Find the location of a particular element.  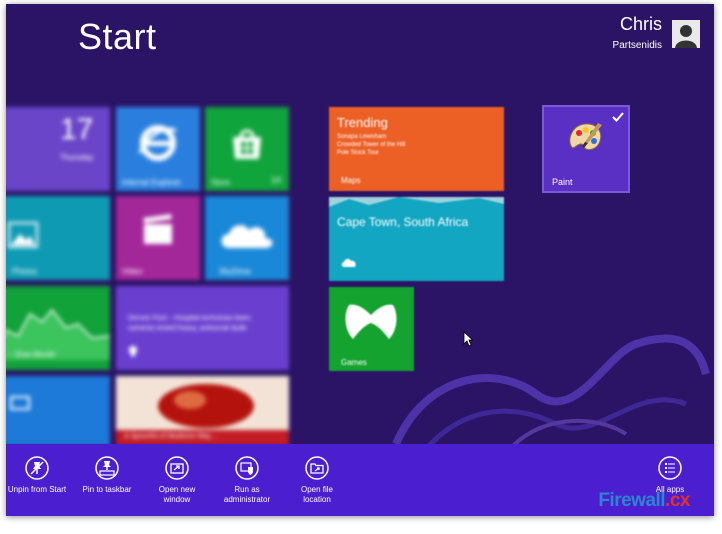

unpin-from-start-button: Unpin from Start is located at coordinates (39, 475).